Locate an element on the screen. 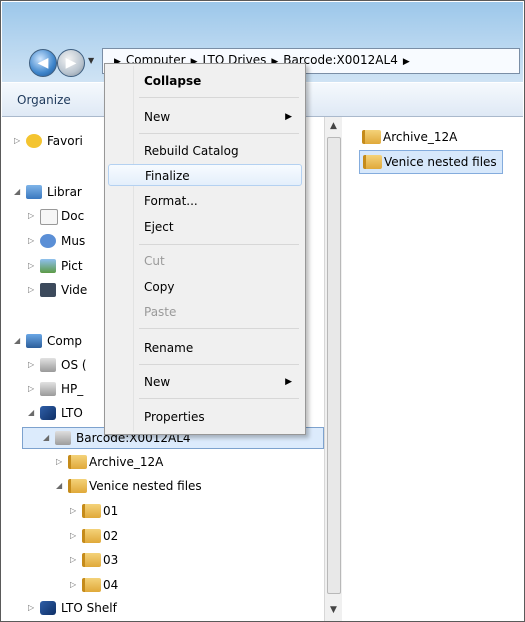 The image size is (525, 622). menu-item-rebuild-catalog: Rebuild Catalog is located at coordinates (205, 151).